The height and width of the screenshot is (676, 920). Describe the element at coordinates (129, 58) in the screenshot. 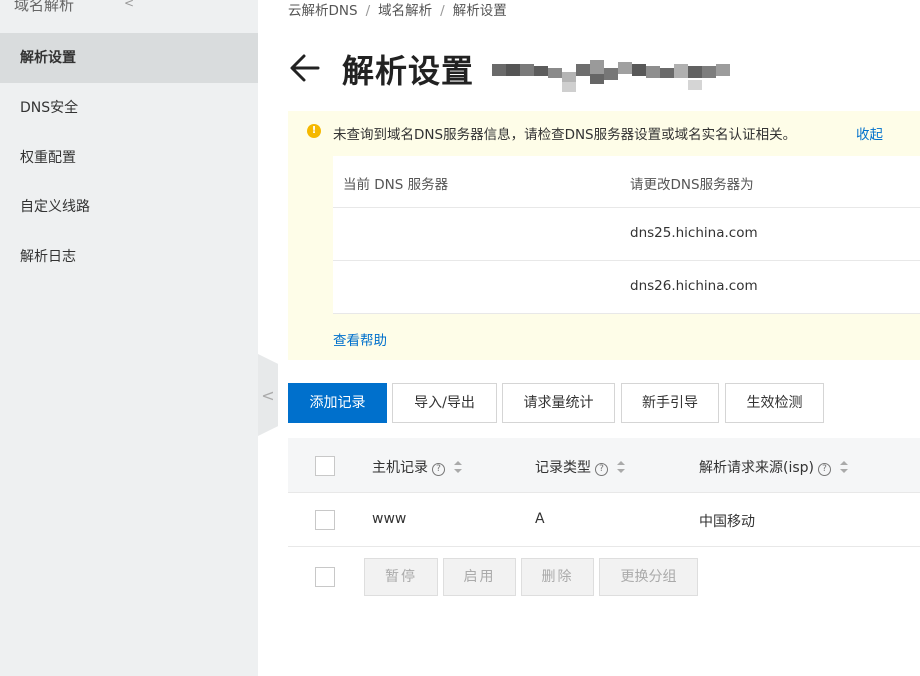

I see `sidebar-item-dns-settings: 解析设置` at that location.